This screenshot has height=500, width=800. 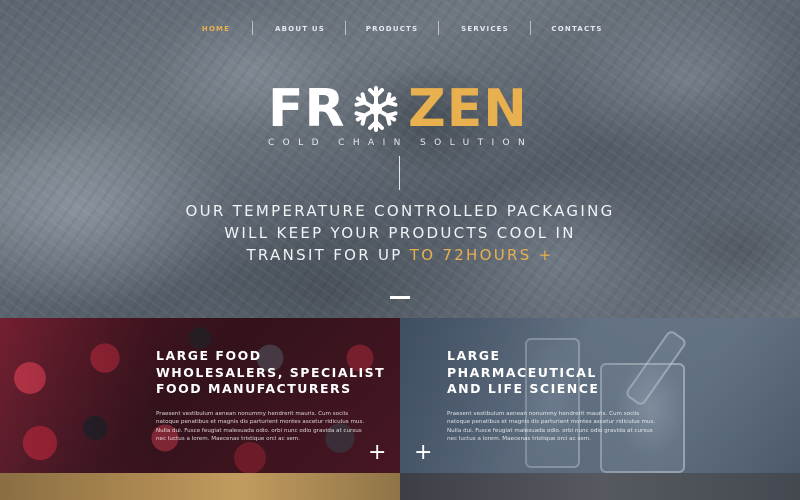 What do you see at coordinates (392, 29) in the screenshot?
I see `nav-item-products: PRODUCTS` at bounding box center [392, 29].